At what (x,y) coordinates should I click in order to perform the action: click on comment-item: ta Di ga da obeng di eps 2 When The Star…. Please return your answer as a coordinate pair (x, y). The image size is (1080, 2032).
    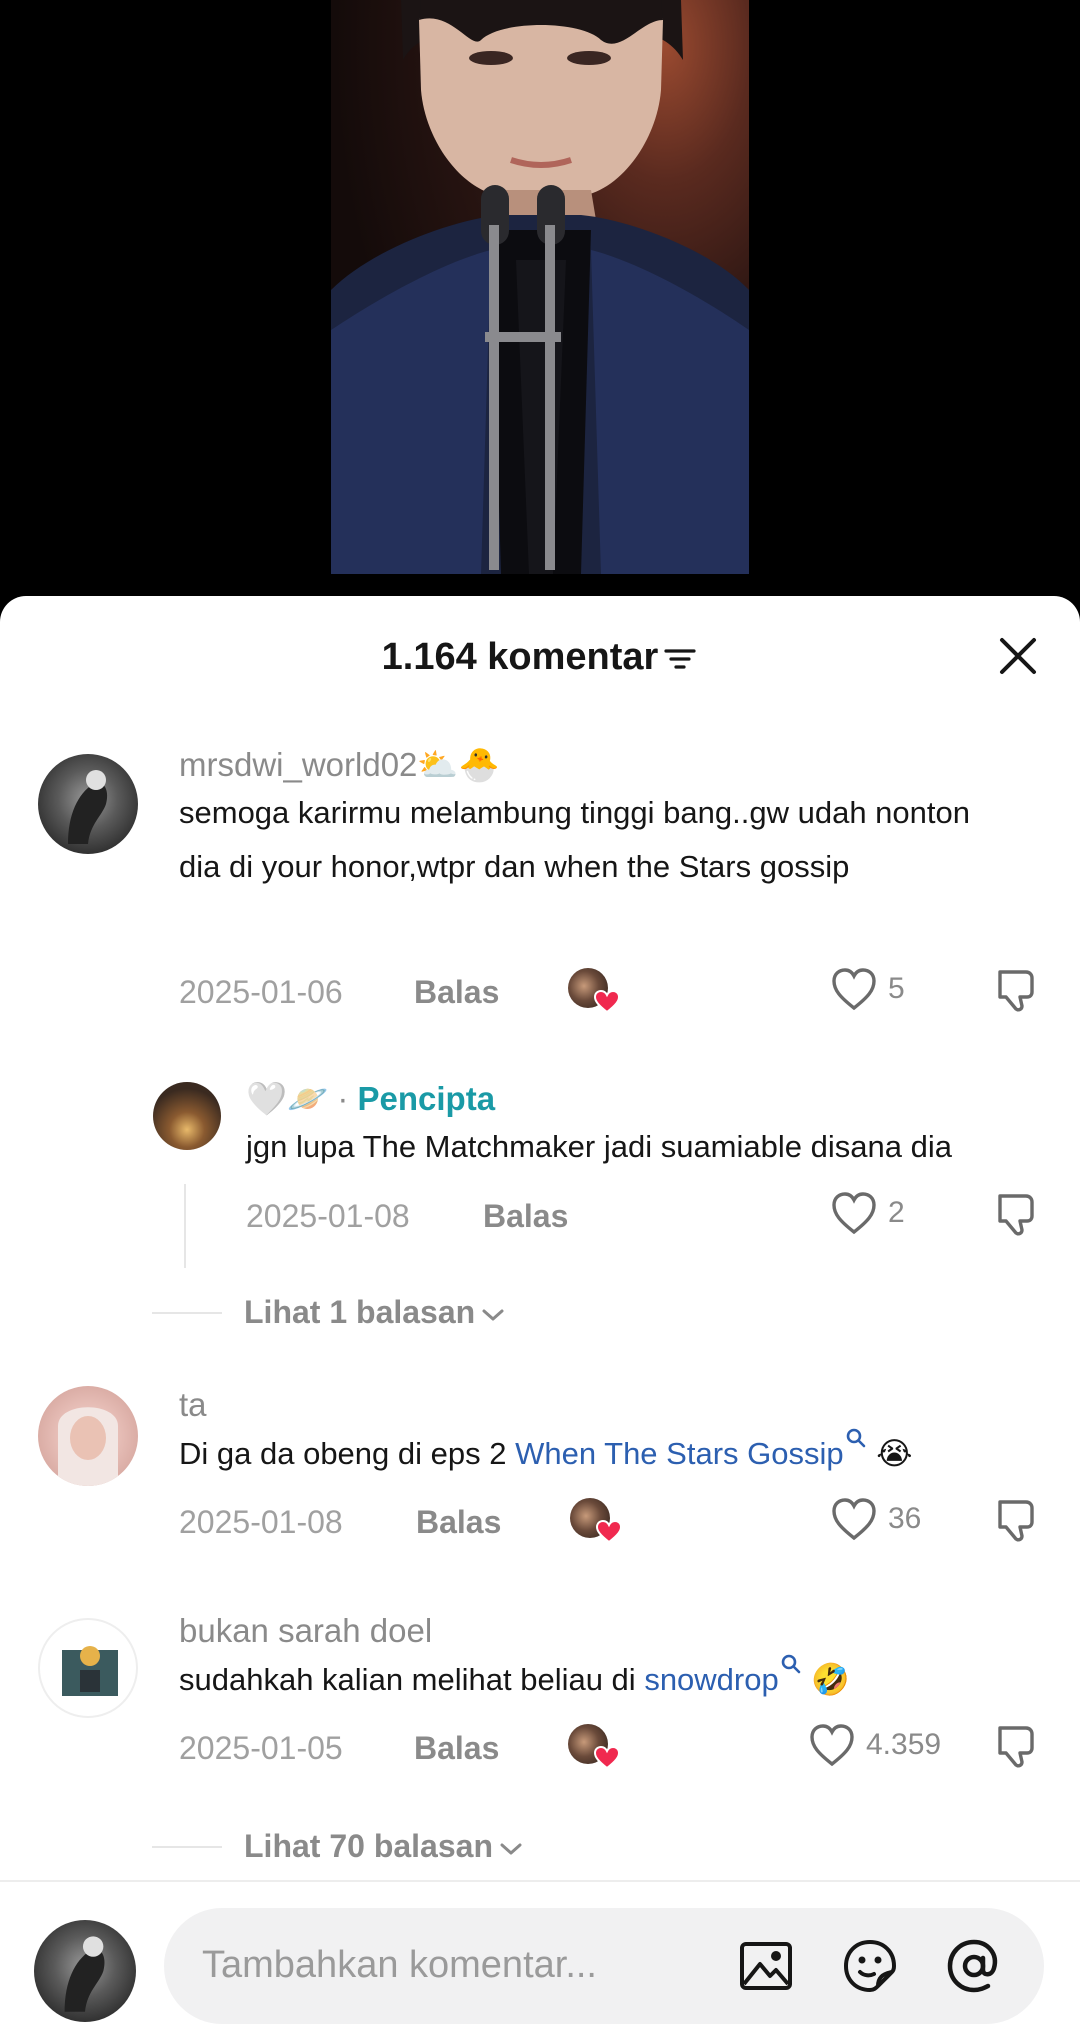
    Looking at the image, I should click on (540, 1486).